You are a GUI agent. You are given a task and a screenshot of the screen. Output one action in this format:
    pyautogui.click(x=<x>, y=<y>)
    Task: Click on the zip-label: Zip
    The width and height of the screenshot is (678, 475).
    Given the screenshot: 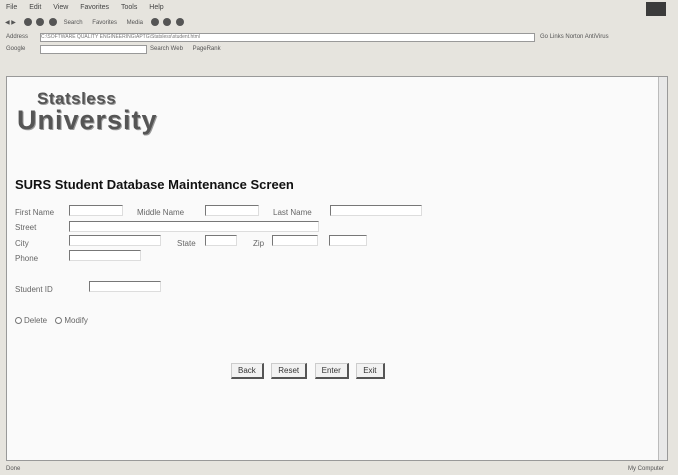 What is the action you would take?
    pyautogui.click(x=259, y=243)
    